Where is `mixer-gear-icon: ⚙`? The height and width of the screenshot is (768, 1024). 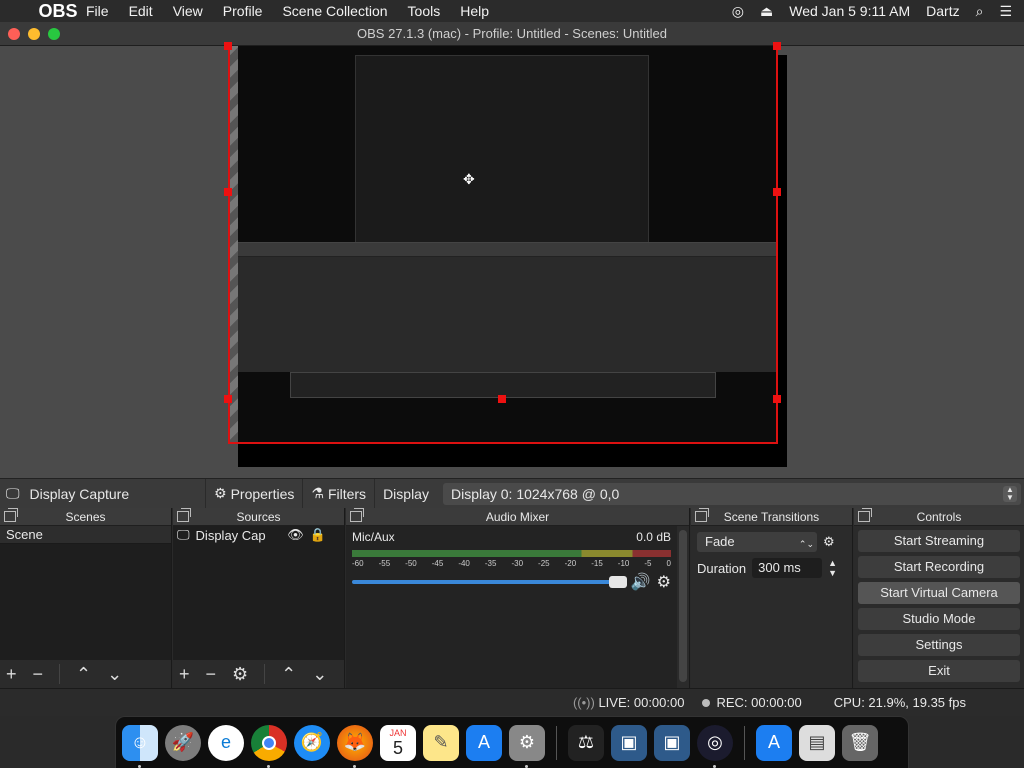
mixer-gear-icon: ⚙ is located at coordinates (664, 582).